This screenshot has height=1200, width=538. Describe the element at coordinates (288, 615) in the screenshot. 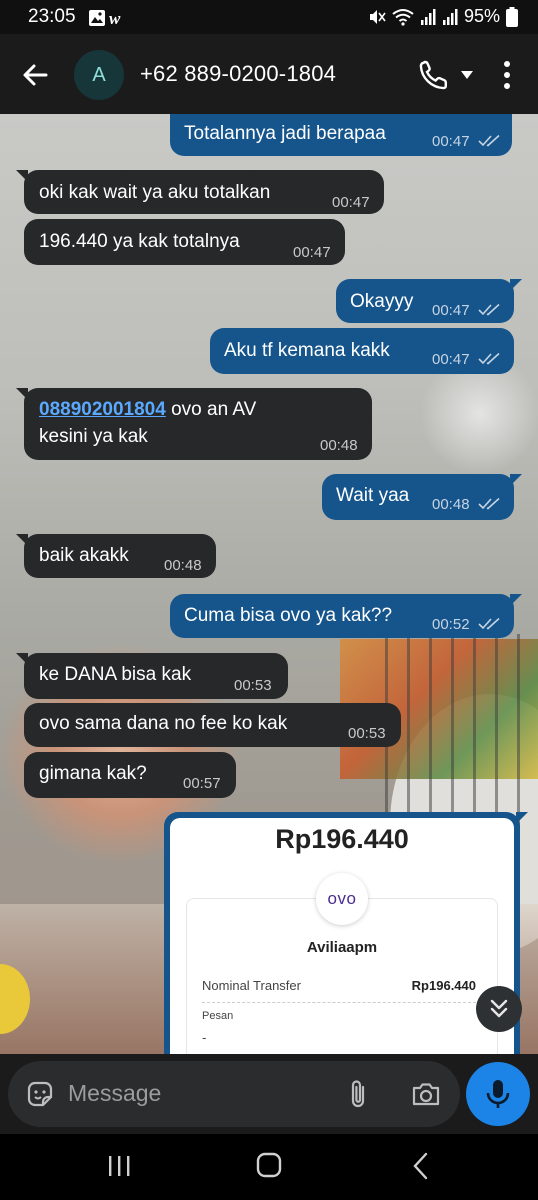

I see `message-text: Cuma bisa ovo ya kak??` at that location.